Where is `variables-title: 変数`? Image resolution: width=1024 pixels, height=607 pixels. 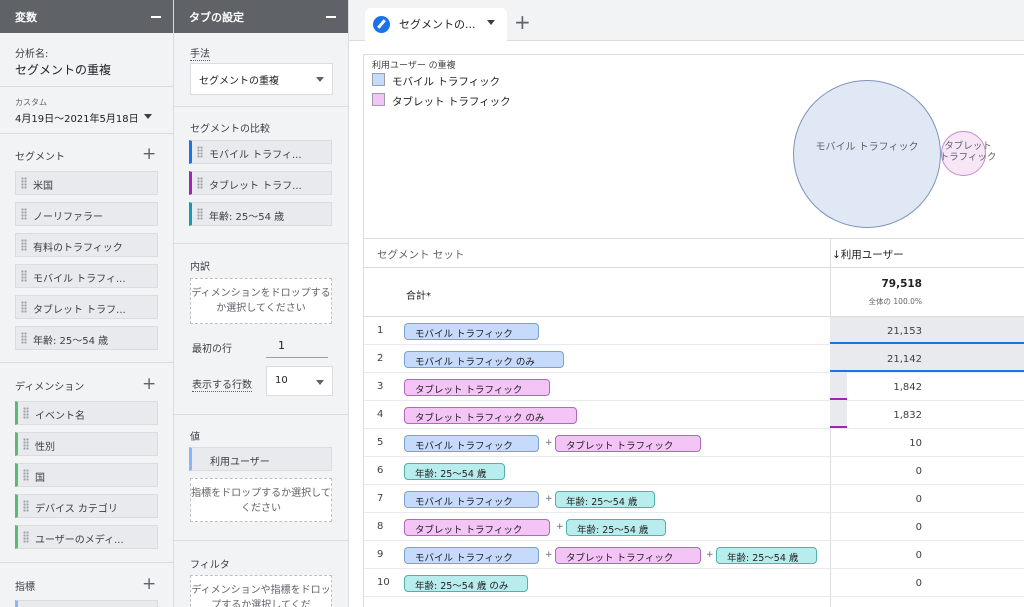
variables-title: 変数 is located at coordinates (26, 17).